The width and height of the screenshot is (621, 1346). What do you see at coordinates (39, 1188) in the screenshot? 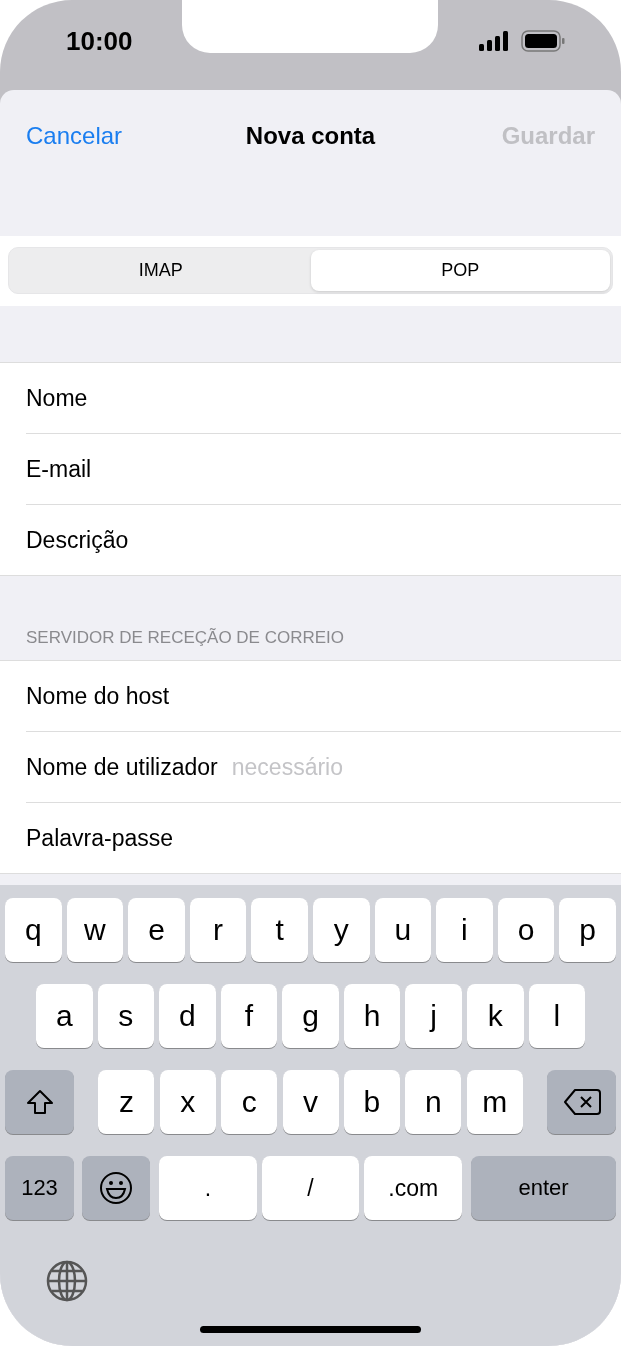
I see `numbers-key: 123` at bounding box center [39, 1188].